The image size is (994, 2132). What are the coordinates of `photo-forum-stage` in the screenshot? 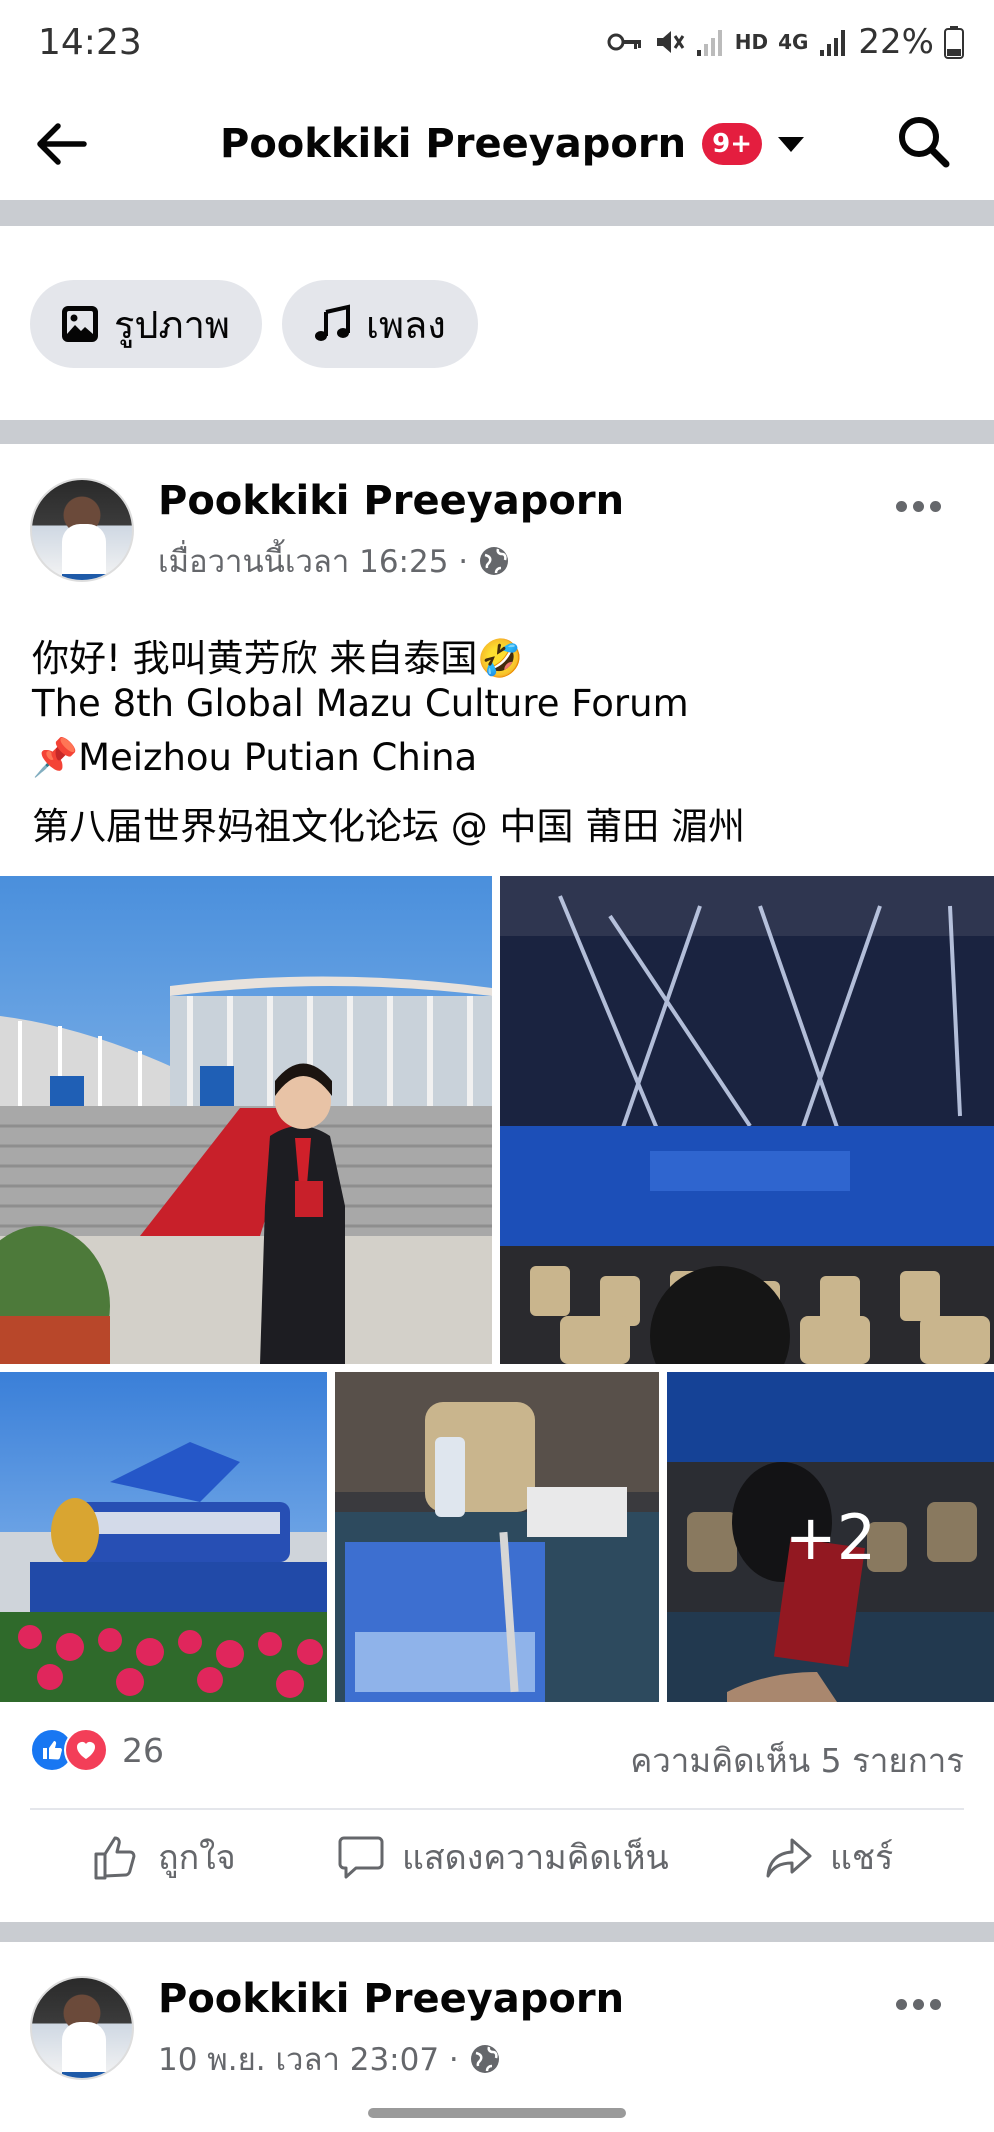 It's located at (747, 1120).